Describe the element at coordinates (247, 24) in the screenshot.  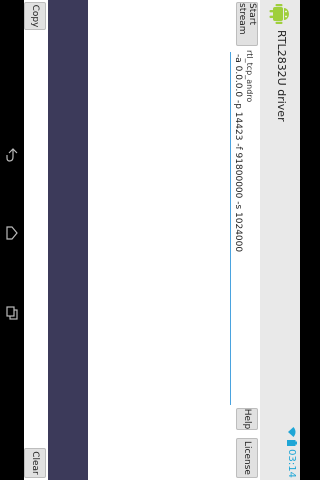
I see `start-stream-button: Start stream` at that location.